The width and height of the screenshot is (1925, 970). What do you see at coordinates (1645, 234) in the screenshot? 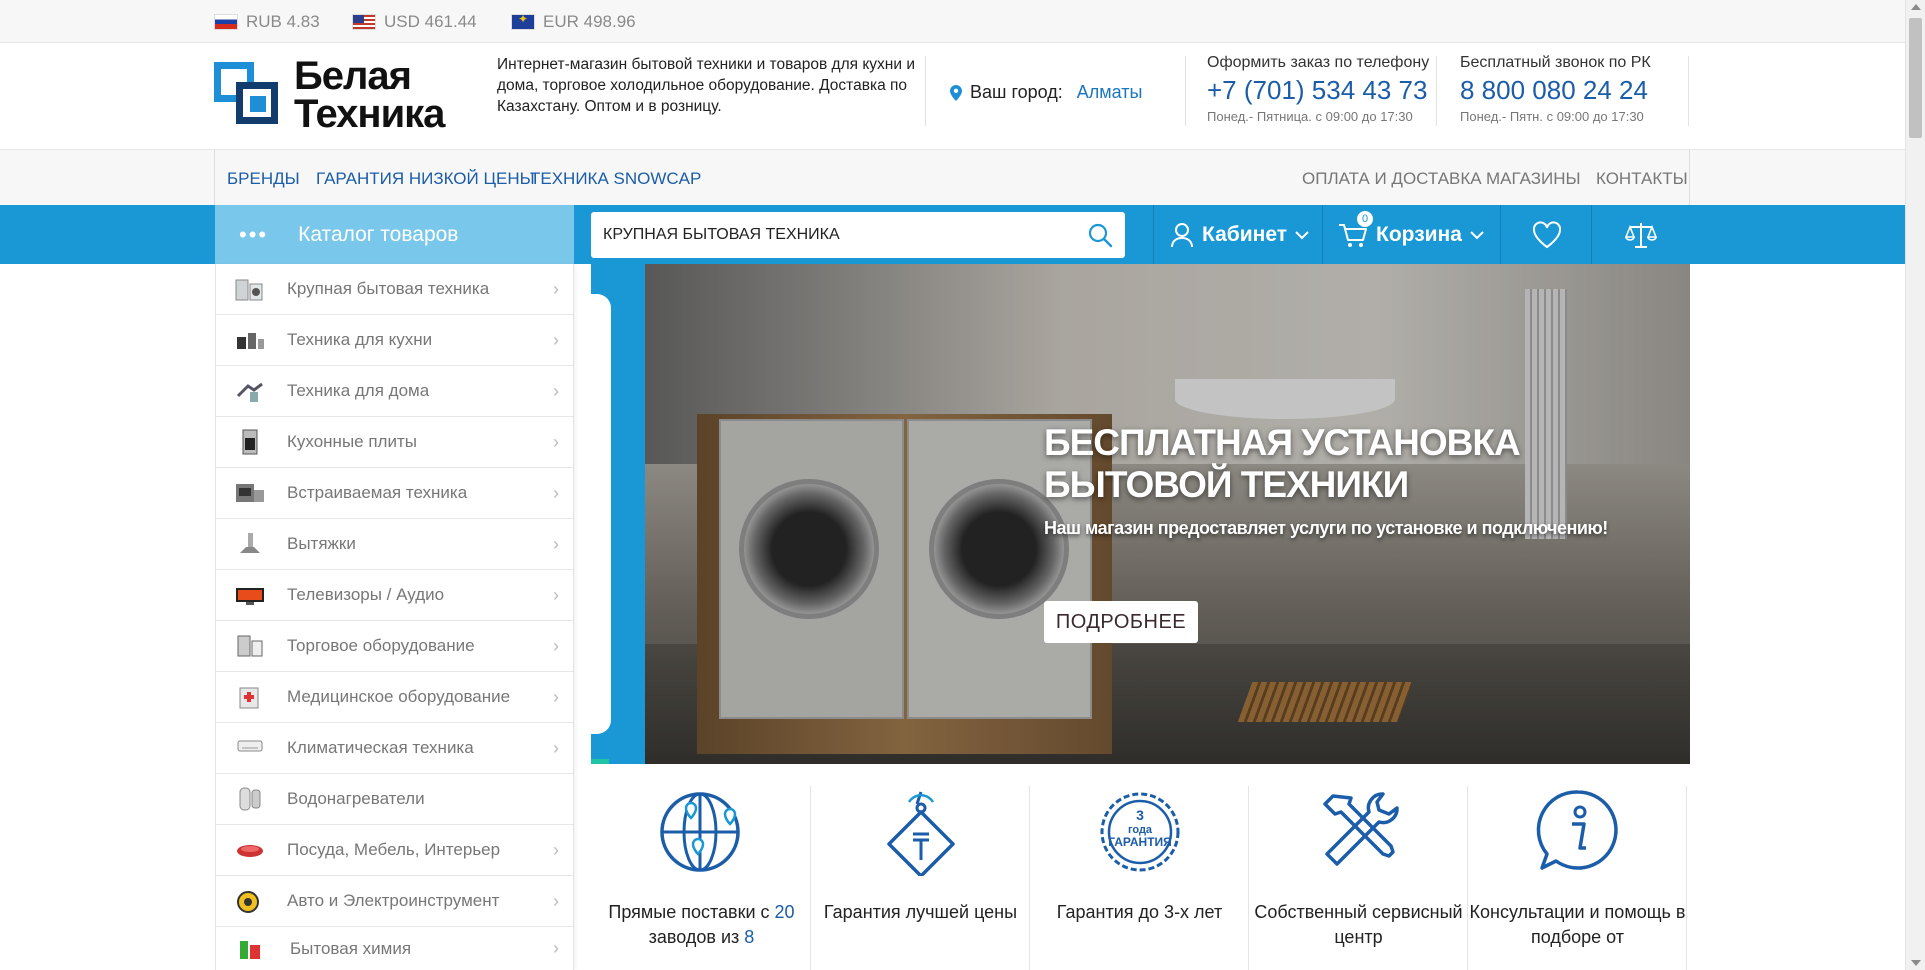
I see `compare-button` at bounding box center [1645, 234].